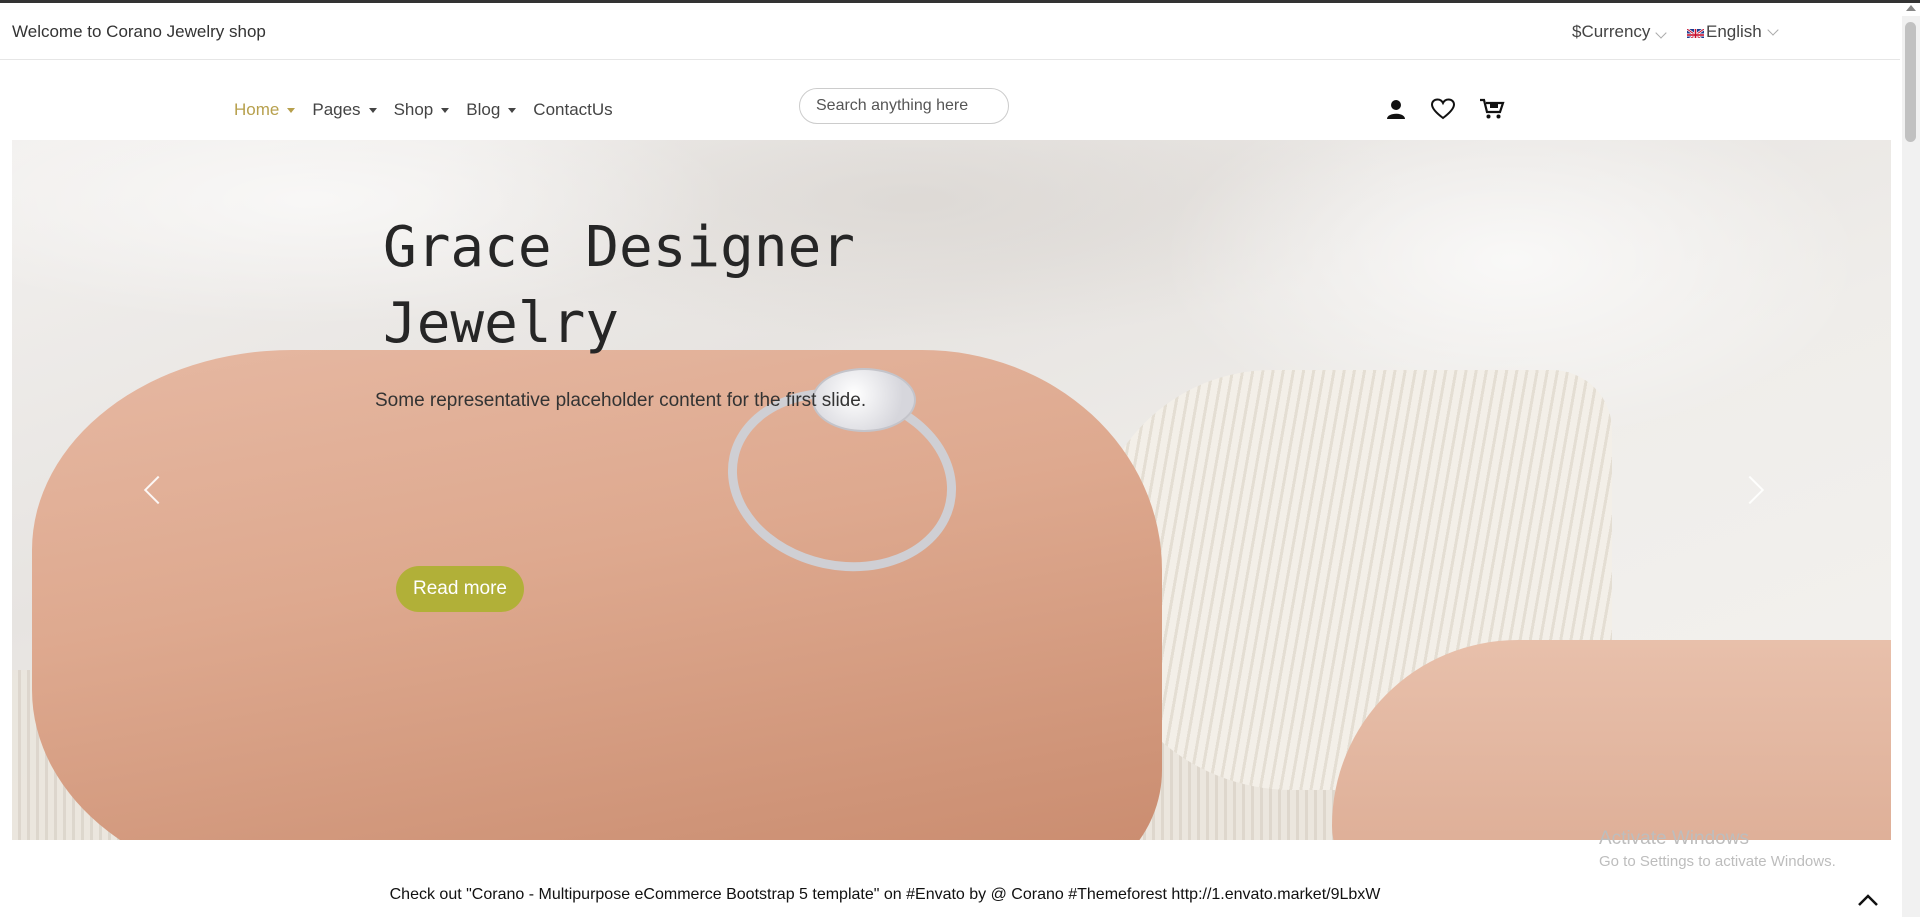  I want to click on currency-dropdown: $Currency, so click(1620, 32).